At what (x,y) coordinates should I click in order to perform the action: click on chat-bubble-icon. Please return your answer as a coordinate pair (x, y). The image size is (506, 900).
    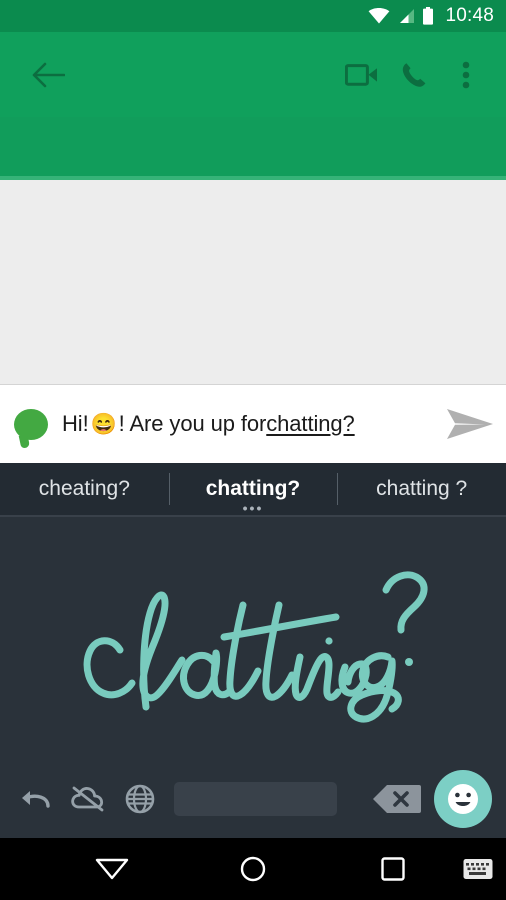
    Looking at the image, I should click on (31, 424).